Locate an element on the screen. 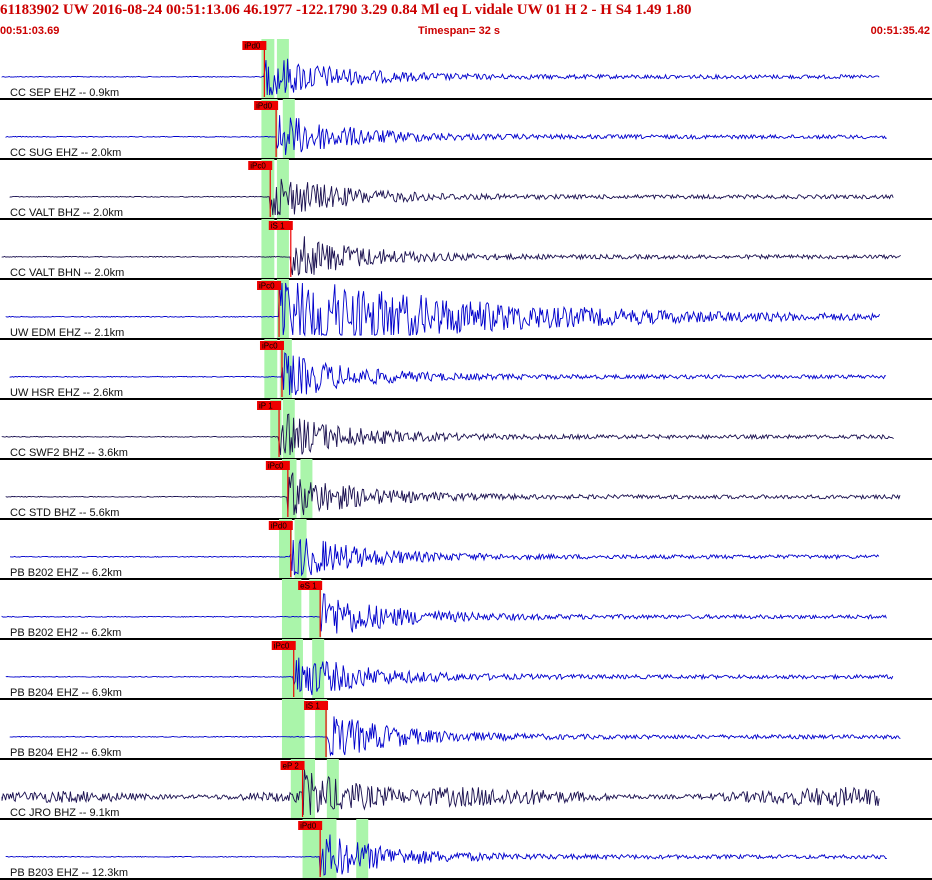 This screenshot has width=932, height=880. channel-row: iS 1 CC VALT BHN -- 2.0km is located at coordinates (466, 249).